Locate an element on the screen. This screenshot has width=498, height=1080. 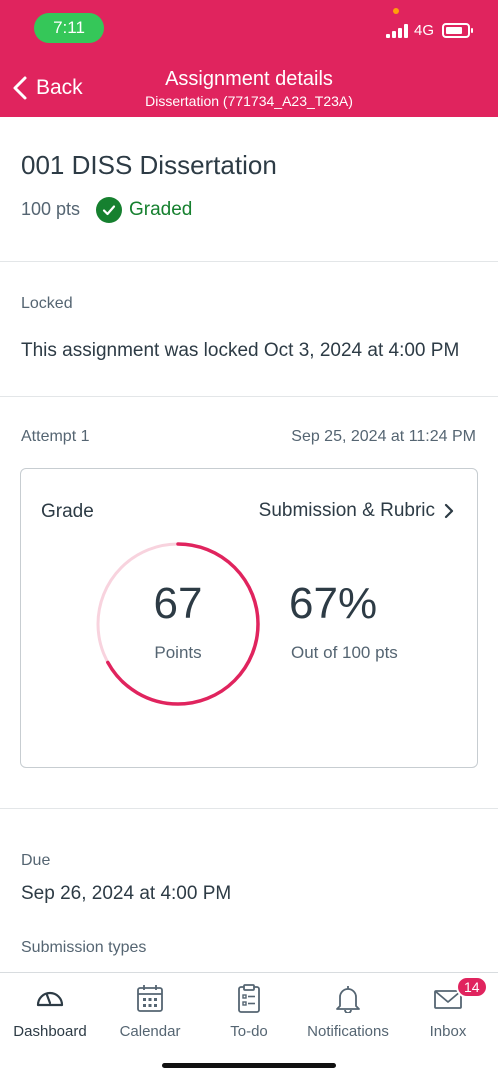
battery-icon is located at coordinates (457, 30).